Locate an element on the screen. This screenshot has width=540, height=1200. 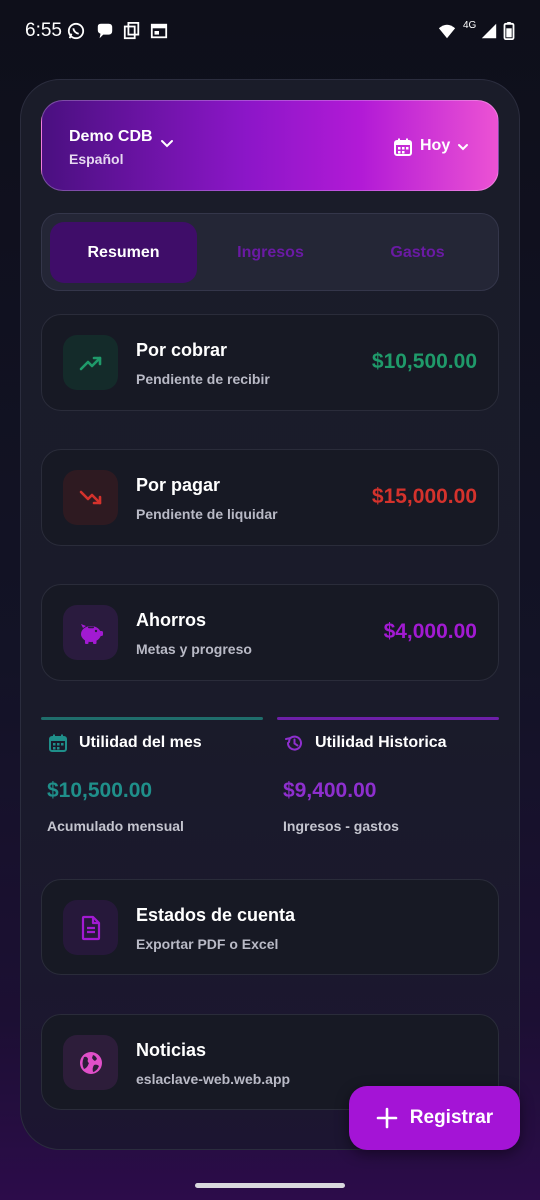
section-tabs: Resumen Ingresos Gastos is located at coordinates (270, 252).